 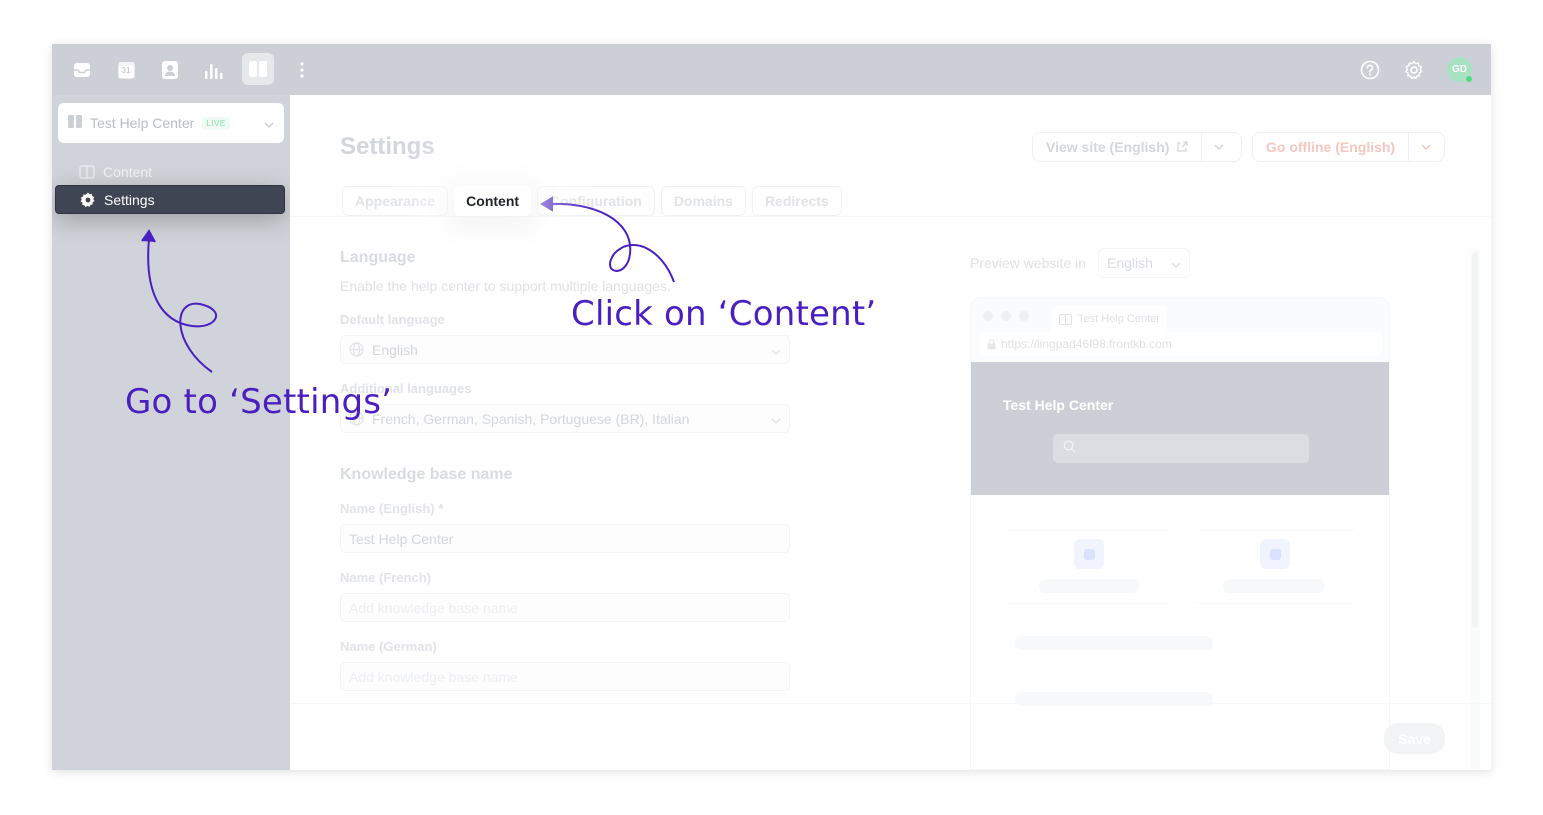 What do you see at coordinates (148, 236) in the screenshot?
I see `settings-arrow-head` at bounding box center [148, 236].